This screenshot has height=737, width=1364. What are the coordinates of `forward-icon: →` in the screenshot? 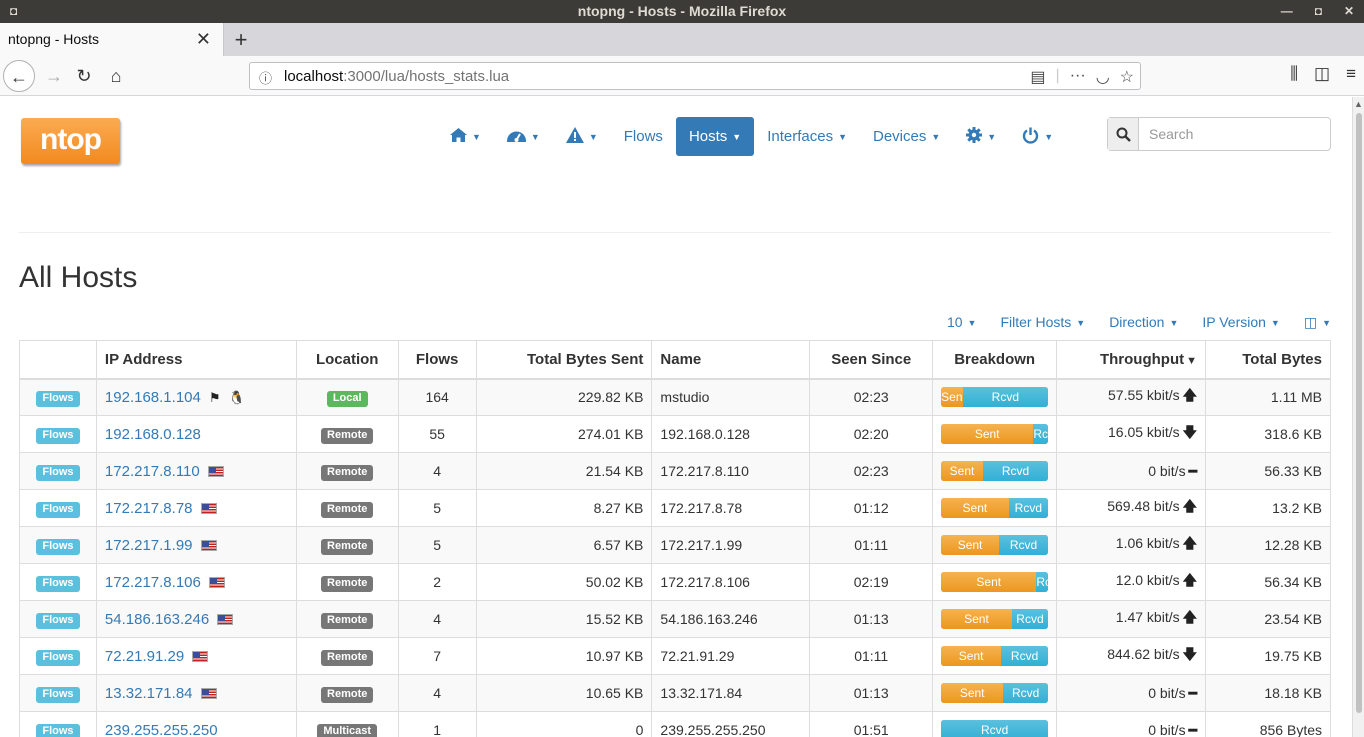 It's located at (54, 76).